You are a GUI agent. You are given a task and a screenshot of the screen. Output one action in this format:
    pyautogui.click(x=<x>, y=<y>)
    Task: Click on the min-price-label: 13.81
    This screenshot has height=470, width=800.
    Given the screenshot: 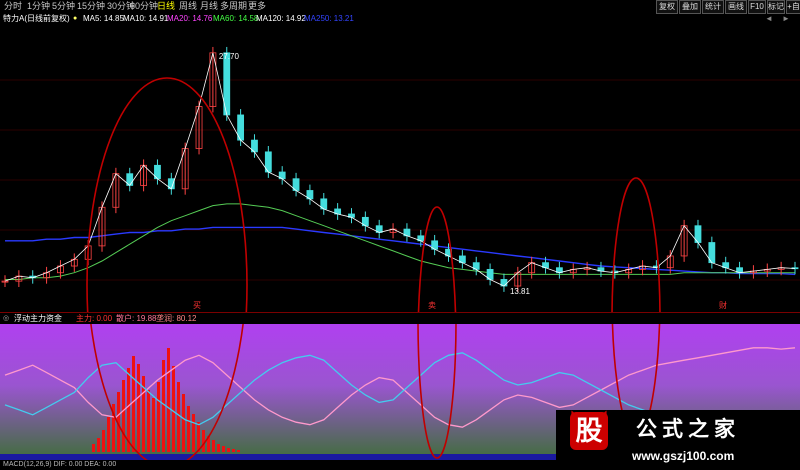 What is the action you would take?
    pyautogui.click(x=520, y=291)
    